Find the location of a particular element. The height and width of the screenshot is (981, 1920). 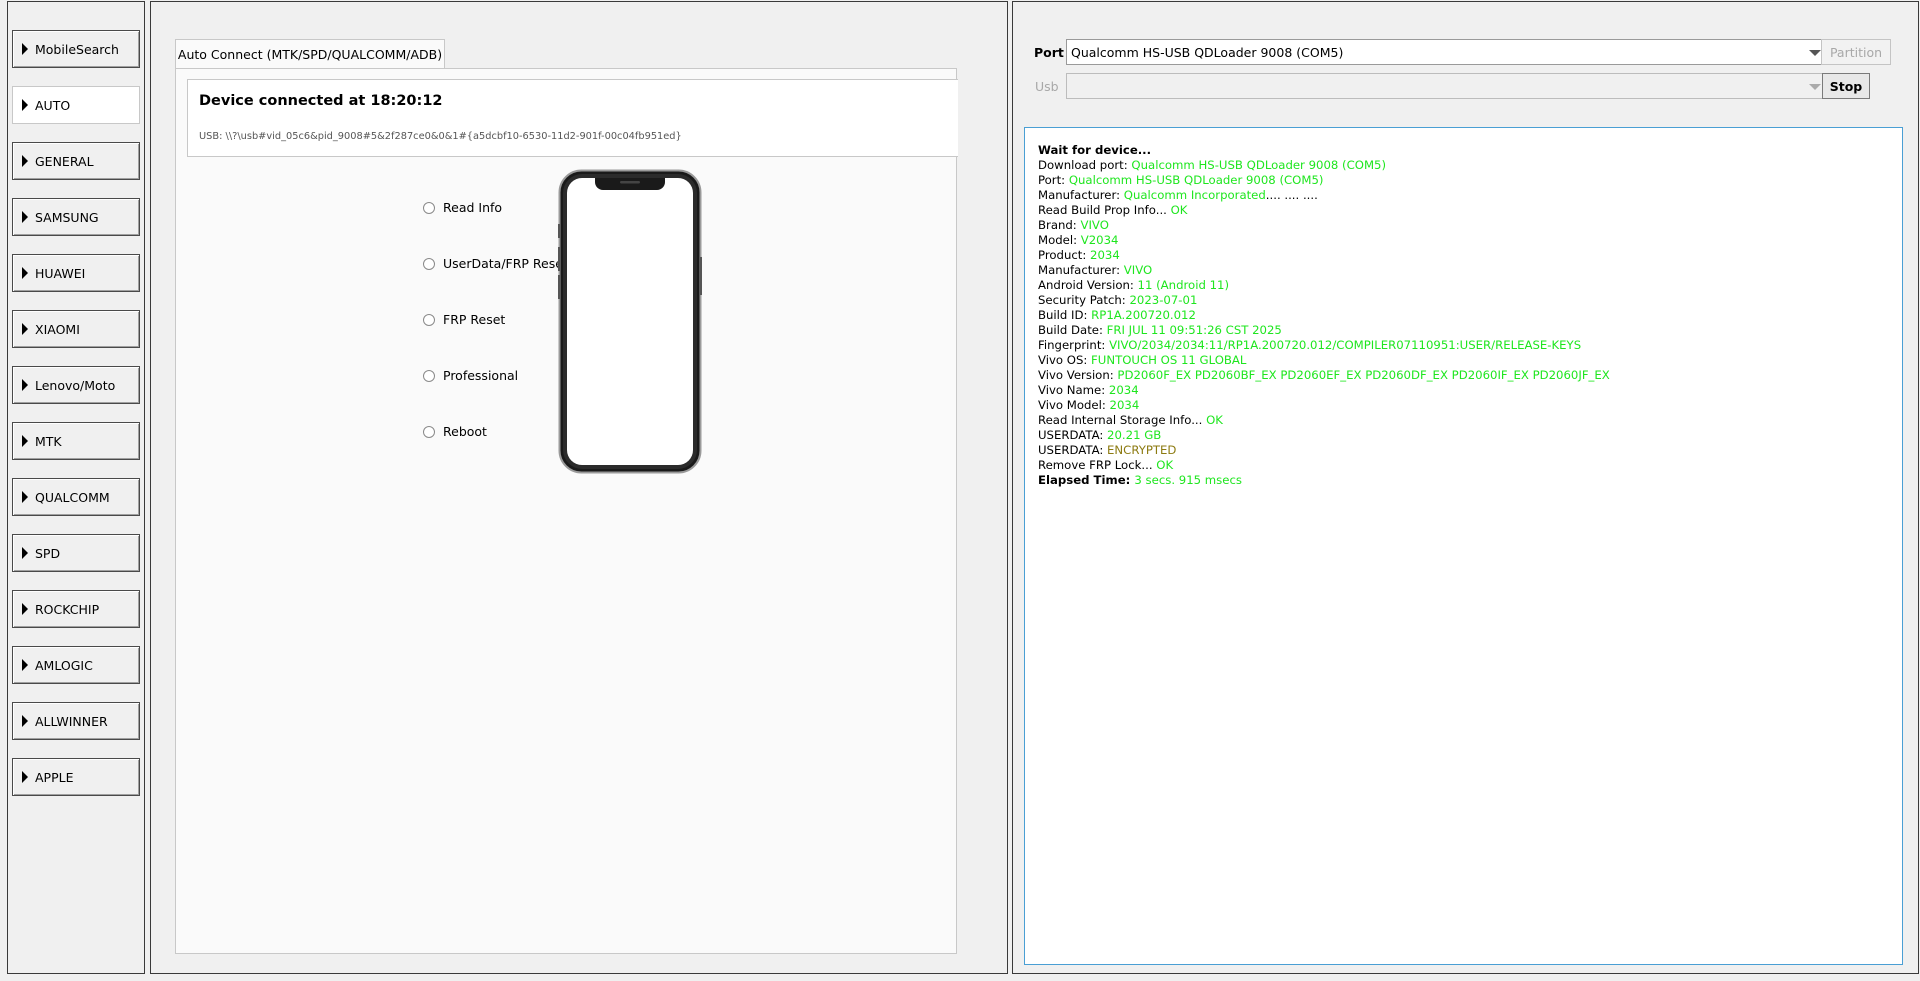

log-key: Manufacturer: is located at coordinates (1081, 195).